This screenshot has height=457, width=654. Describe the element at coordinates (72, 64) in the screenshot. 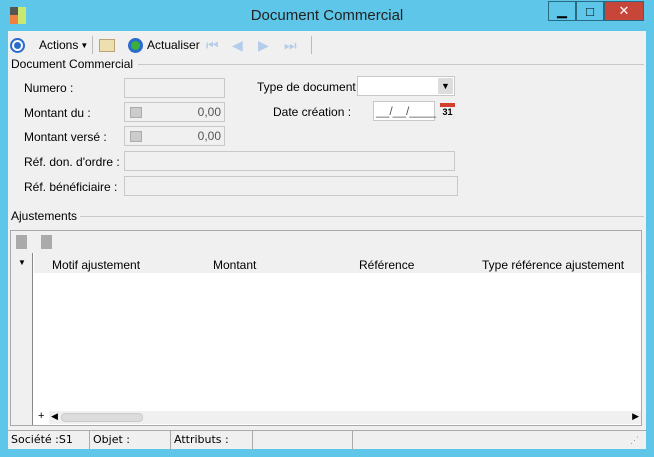

I see `section-title-document: Document Commercial` at that location.